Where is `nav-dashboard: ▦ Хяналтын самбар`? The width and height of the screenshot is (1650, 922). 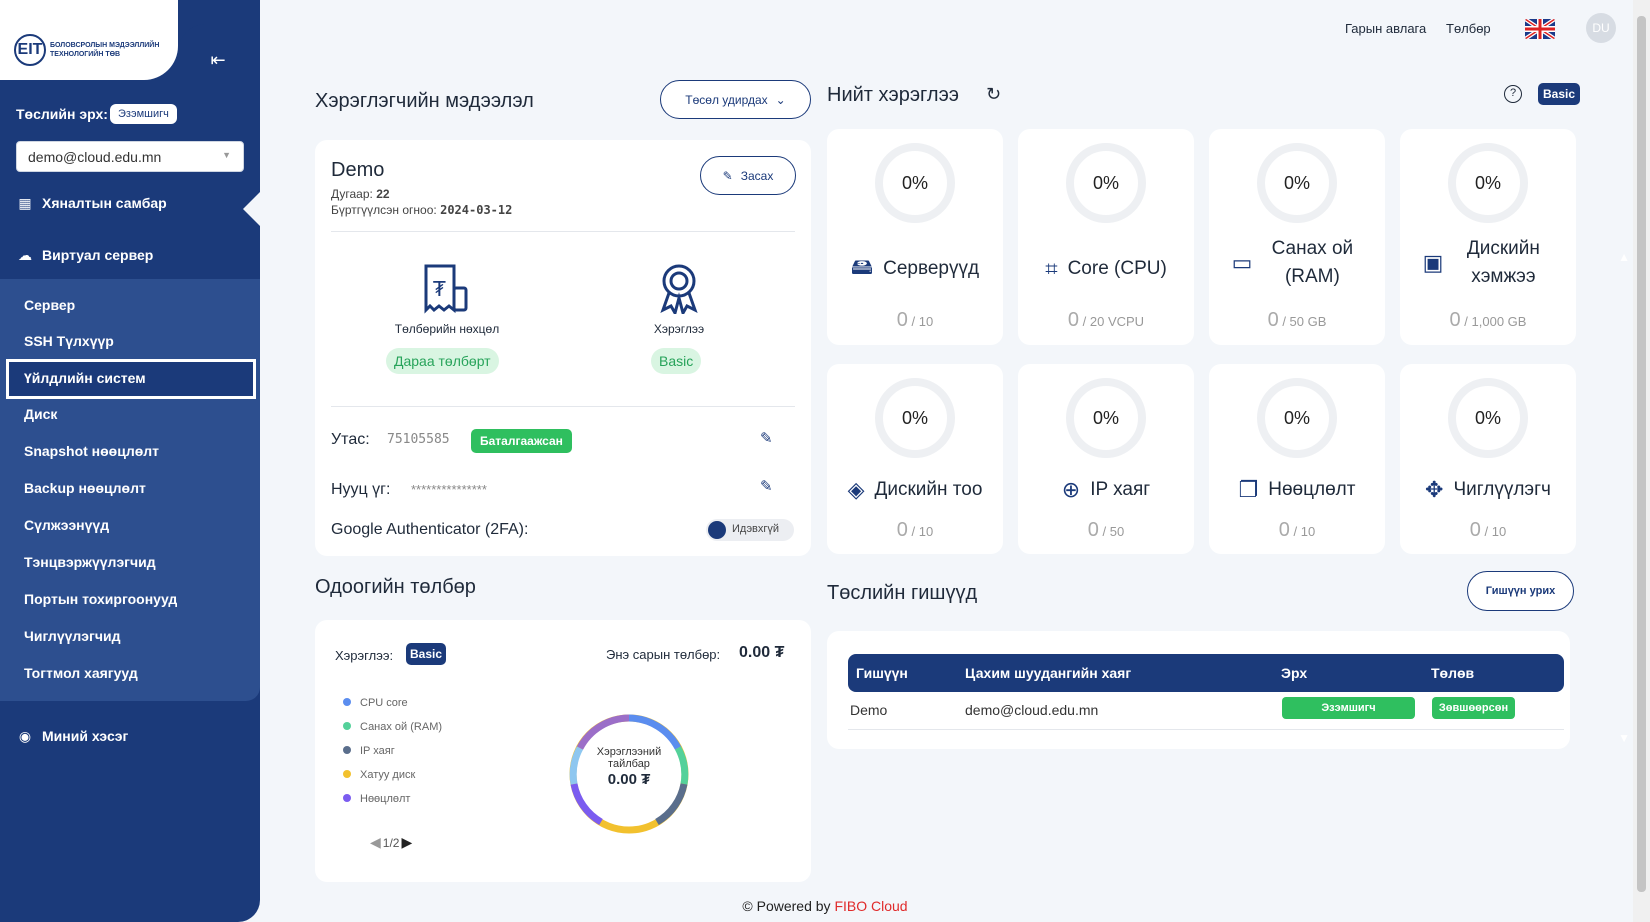
nav-dashboard: ▦ Хяналтын самбар is located at coordinates (91, 203).